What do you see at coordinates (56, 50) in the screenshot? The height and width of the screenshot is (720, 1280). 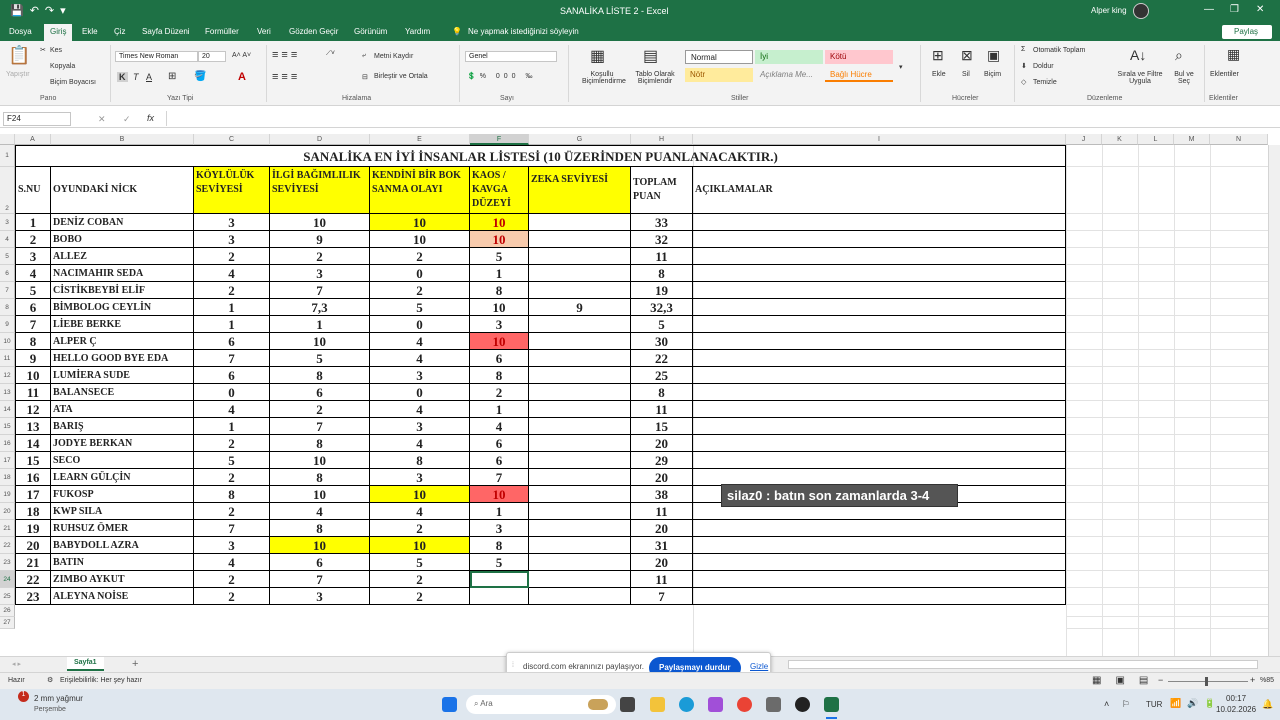 I see `cut-button: Kes` at bounding box center [56, 50].